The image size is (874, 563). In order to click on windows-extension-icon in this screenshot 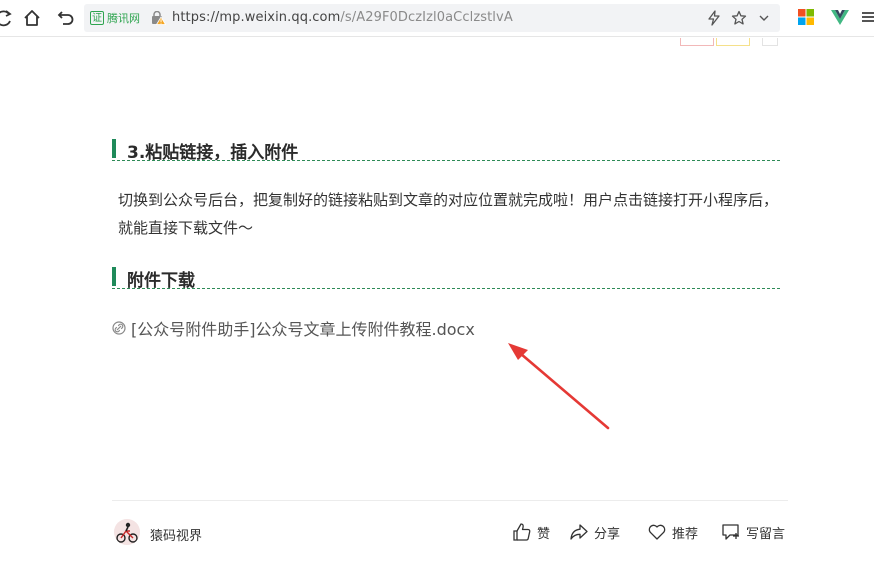, I will do `click(806, 17)`.